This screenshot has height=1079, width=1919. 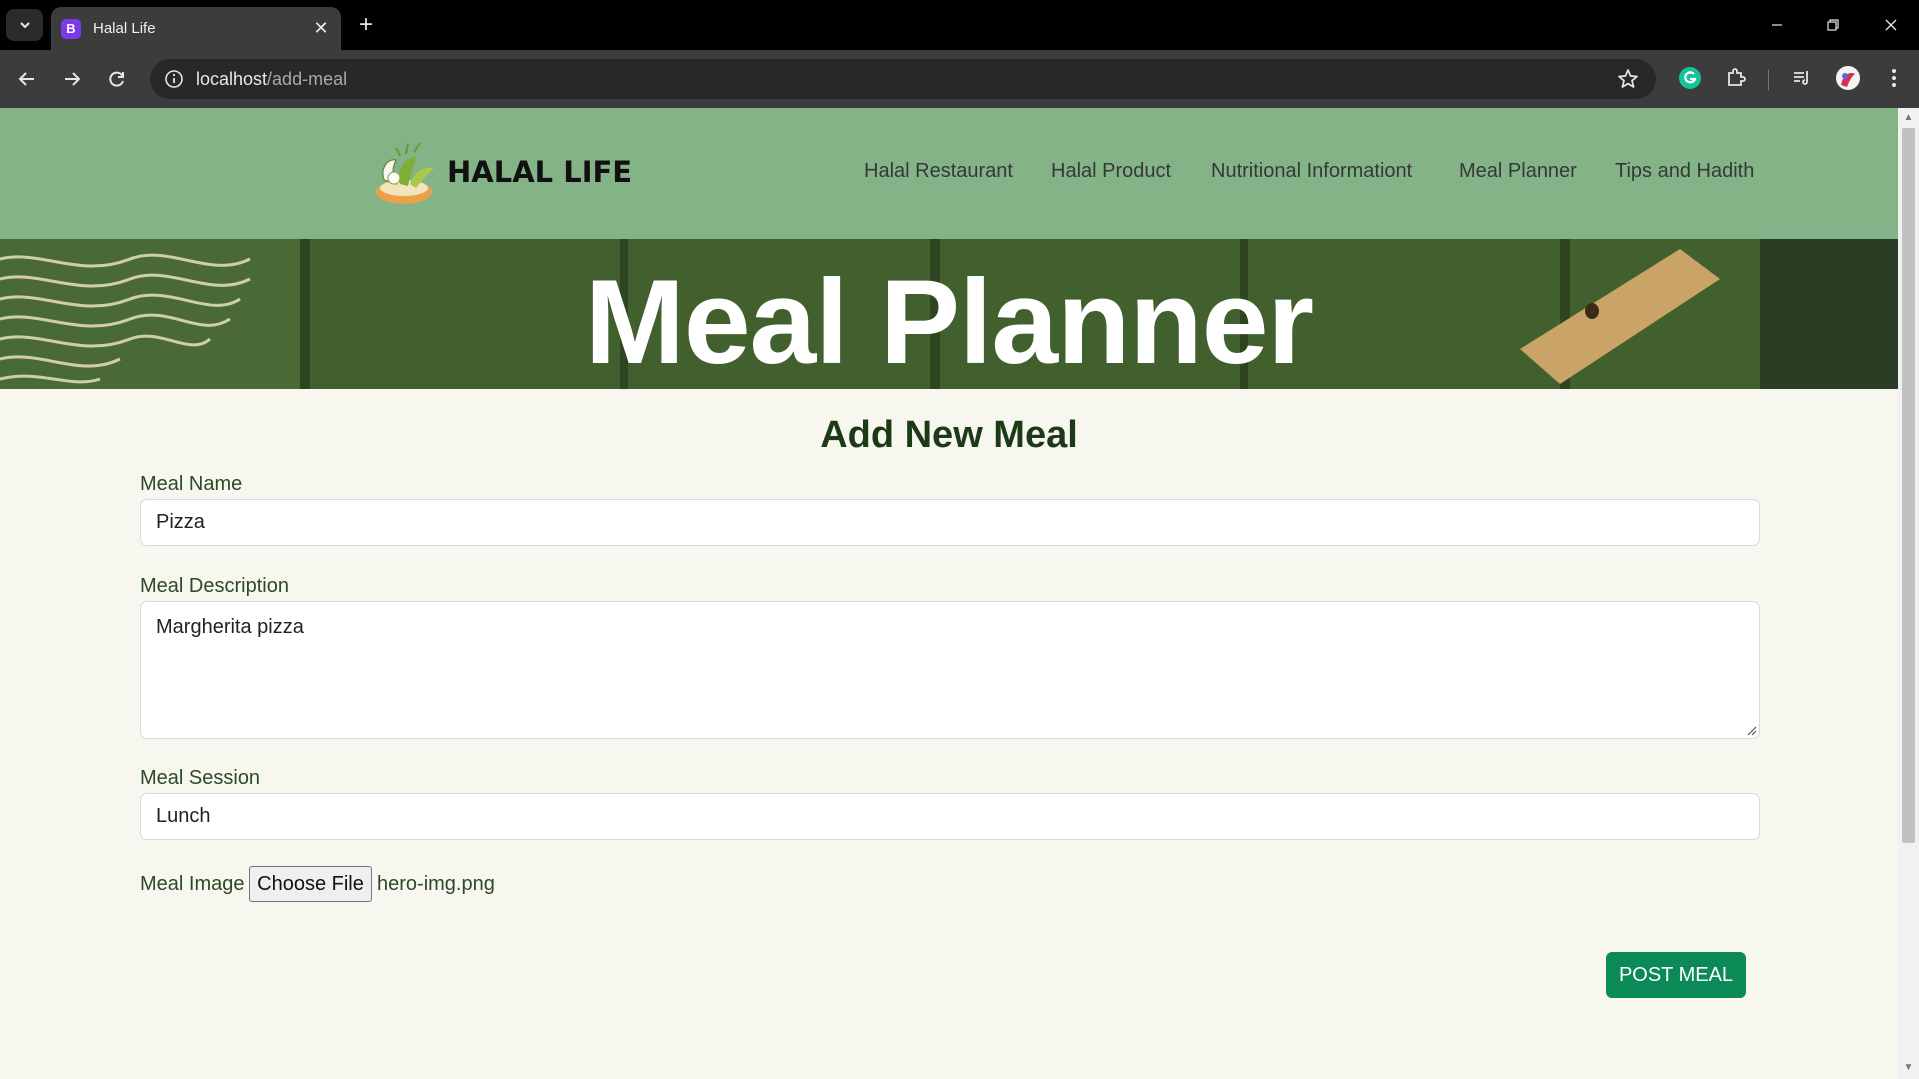 What do you see at coordinates (117, 79) in the screenshot?
I see `reload-icon` at bounding box center [117, 79].